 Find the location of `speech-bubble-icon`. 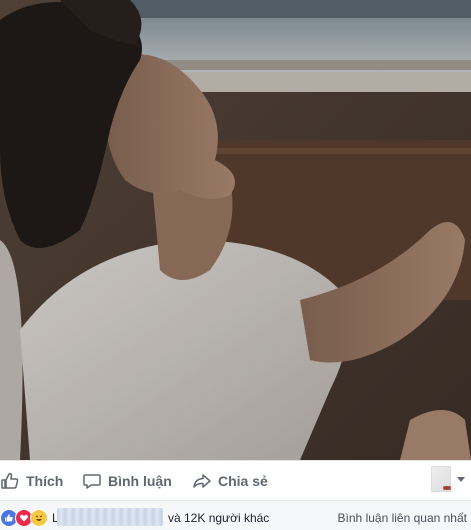

speech-bubble-icon is located at coordinates (92, 481).